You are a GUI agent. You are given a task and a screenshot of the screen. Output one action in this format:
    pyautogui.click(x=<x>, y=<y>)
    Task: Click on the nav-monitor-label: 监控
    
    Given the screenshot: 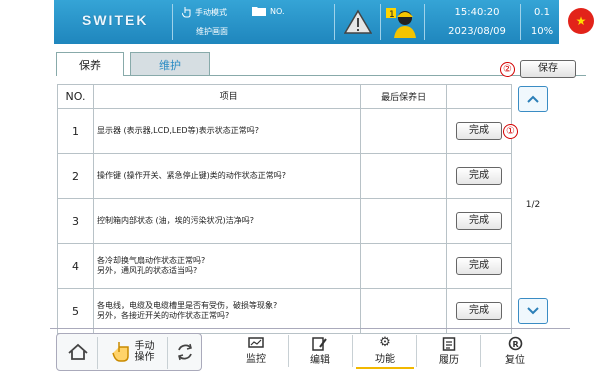 What is the action you would take?
    pyautogui.click(x=256, y=359)
    